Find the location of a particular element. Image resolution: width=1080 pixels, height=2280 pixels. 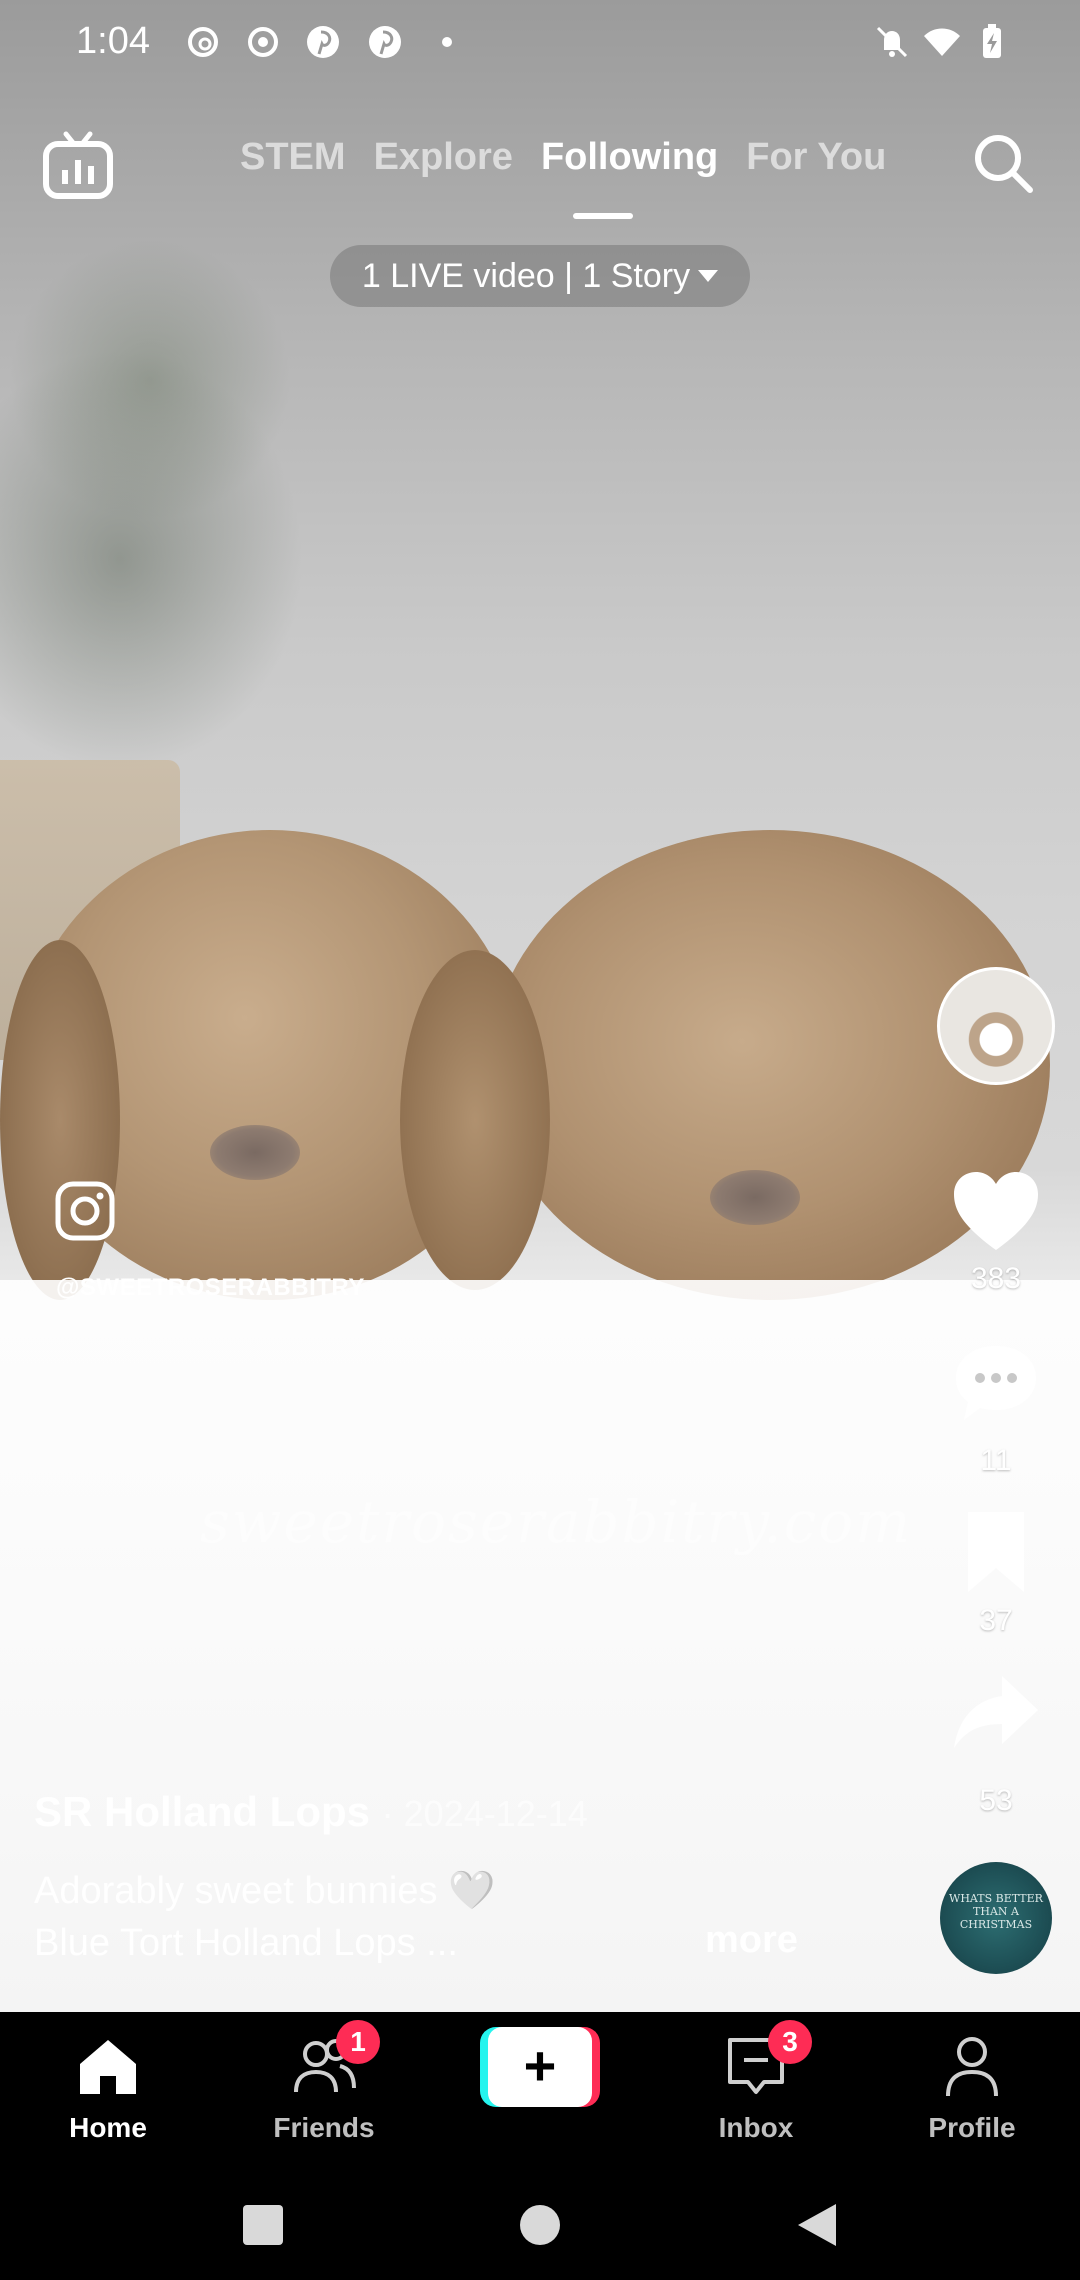

tab-stem: STEM is located at coordinates (293, 157).